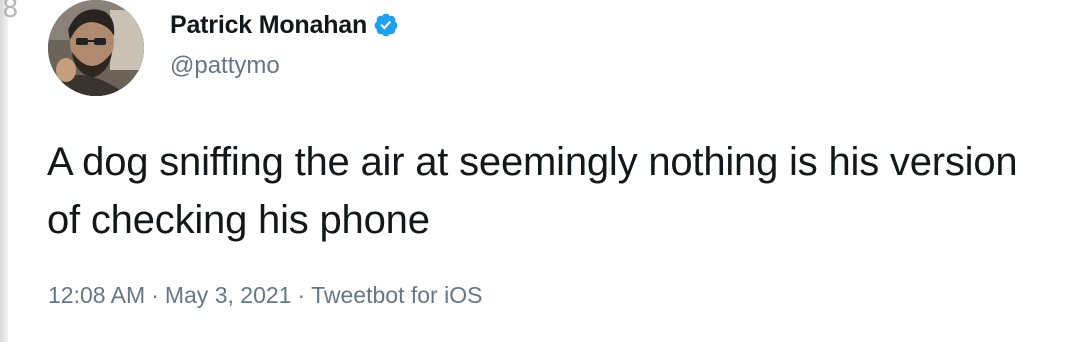 This screenshot has width=1080, height=342. I want to click on profile-photo-icon, so click(96, 48).